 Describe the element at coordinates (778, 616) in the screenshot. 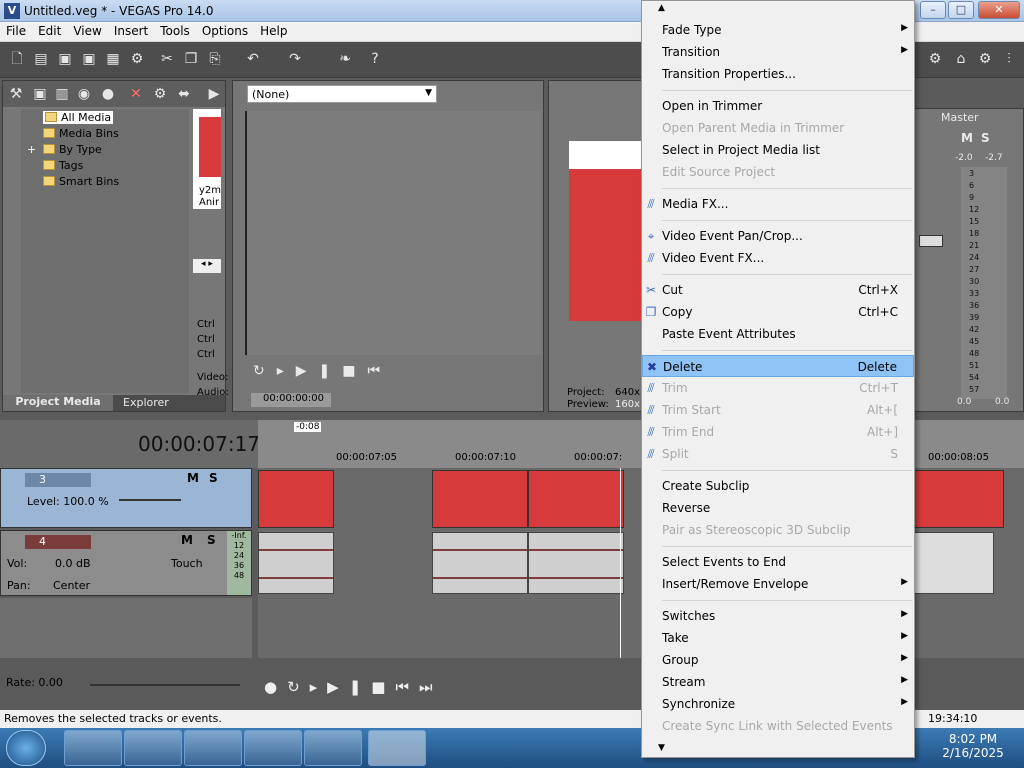

I see `menu-item-switches: Switches ▶` at that location.